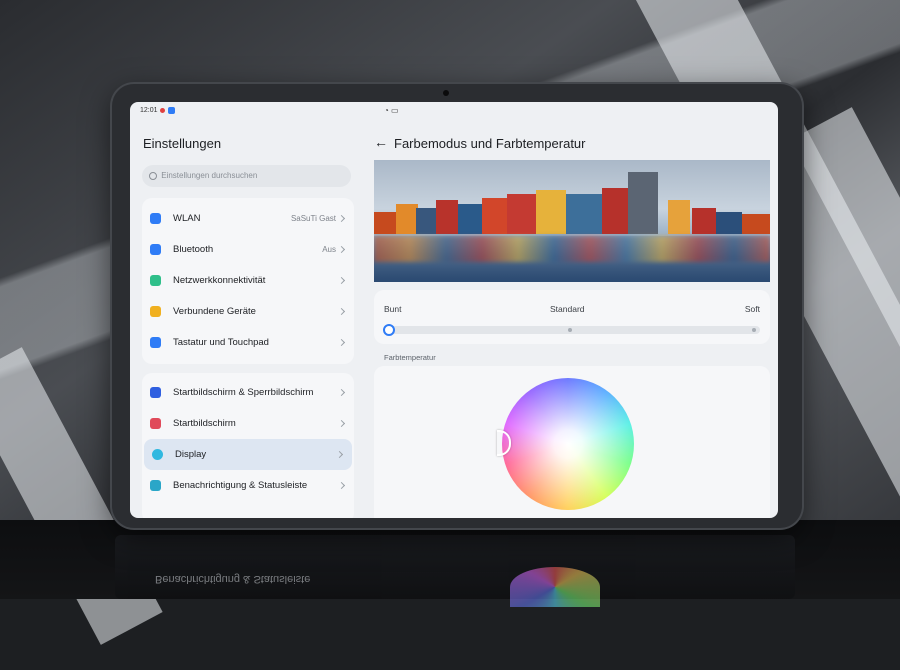 This screenshot has height=670, width=900. What do you see at coordinates (381, 142) in the screenshot?
I see `back-arrow-icon: ←` at bounding box center [381, 142].